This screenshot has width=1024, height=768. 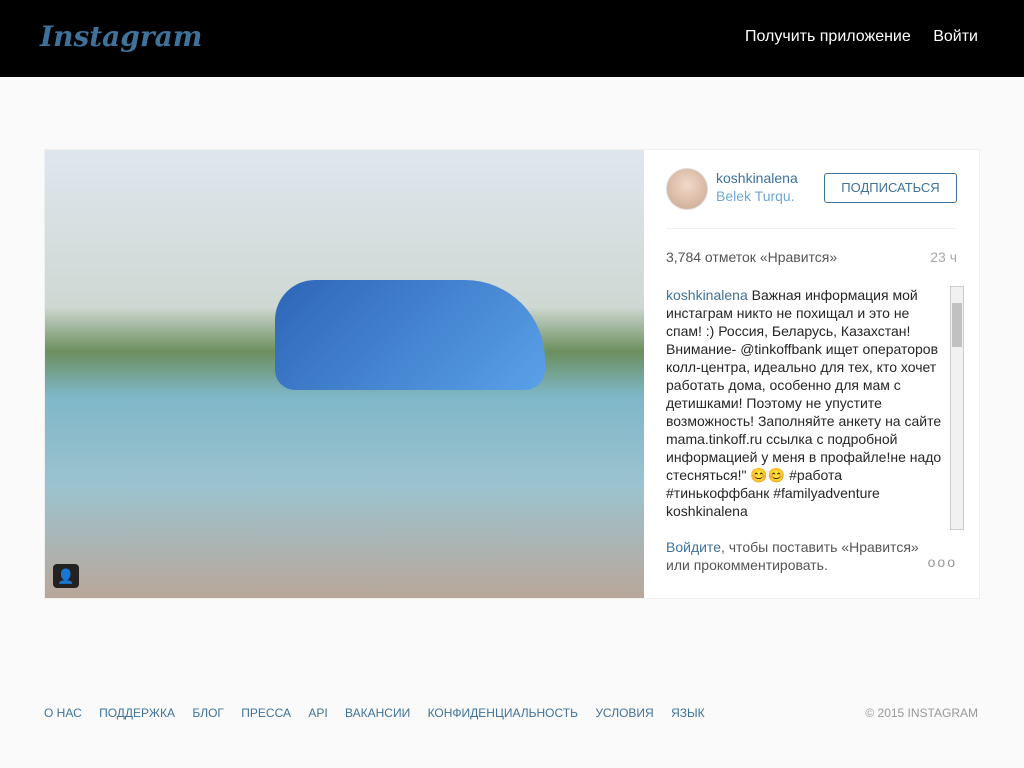 I want to click on post-username: koshkinalena, so click(x=757, y=178).